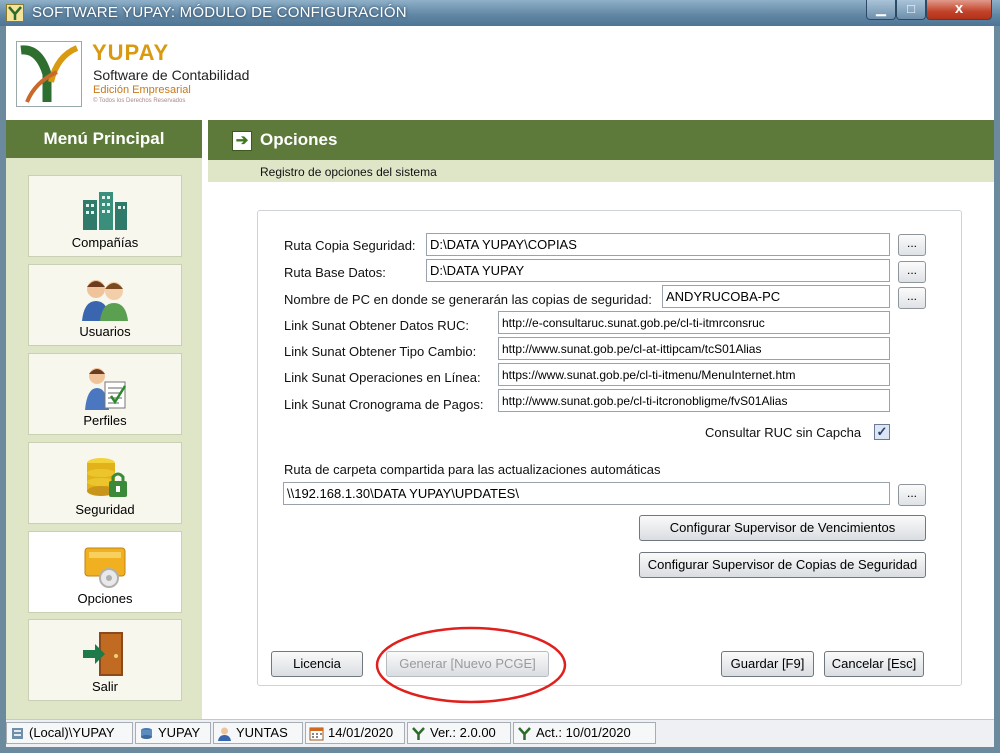  What do you see at coordinates (384, 404) in the screenshot?
I see `schedule-link-label: Link Sunat Cronograma de Pagos:` at bounding box center [384, 404].